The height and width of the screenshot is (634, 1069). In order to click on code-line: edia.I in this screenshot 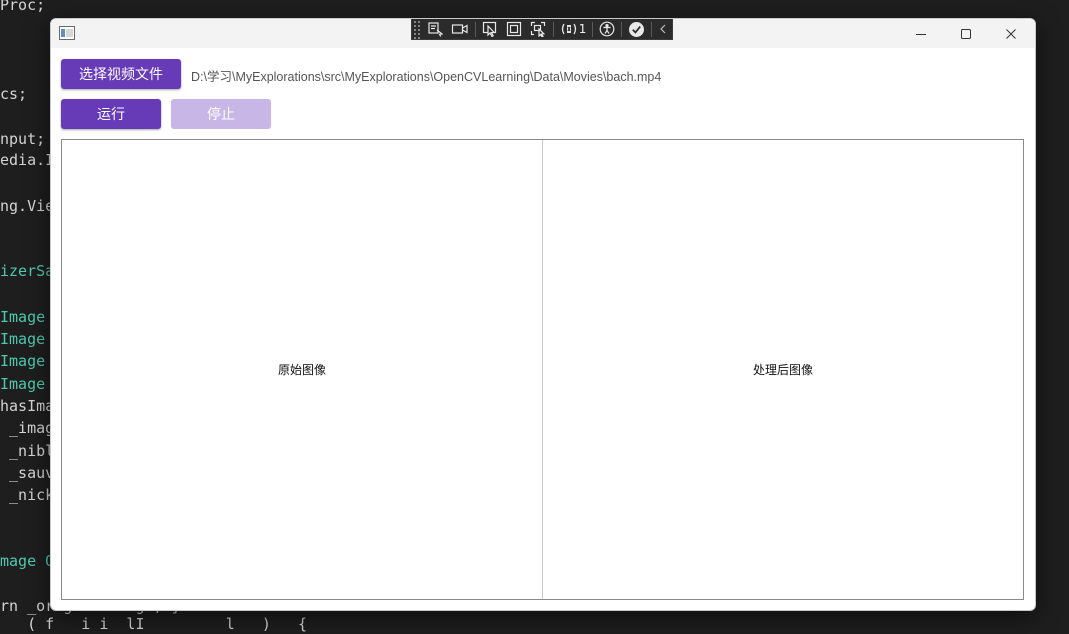, I will do `click(27, 160)`.